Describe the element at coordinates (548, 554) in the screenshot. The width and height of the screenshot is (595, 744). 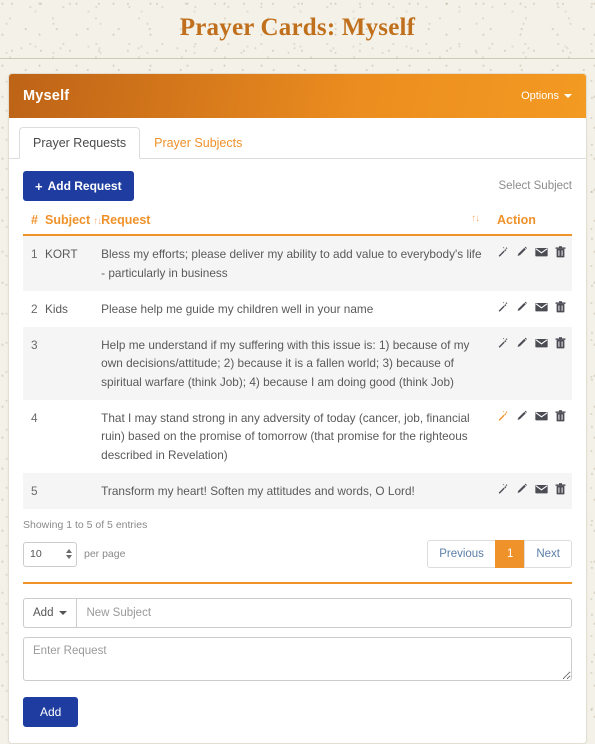
I see `pagination-next-button: Next` at that location.